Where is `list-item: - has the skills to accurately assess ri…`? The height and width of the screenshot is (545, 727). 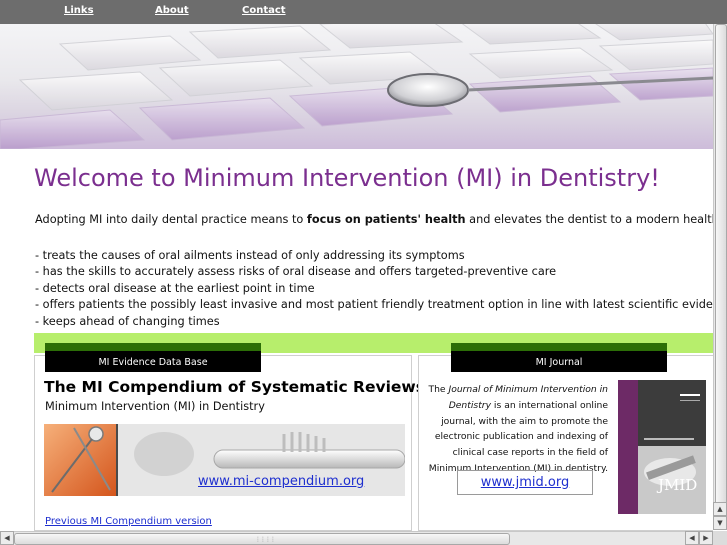 list-item: - has the skills to accurately assess ri… is located at coordinates (296, 272).